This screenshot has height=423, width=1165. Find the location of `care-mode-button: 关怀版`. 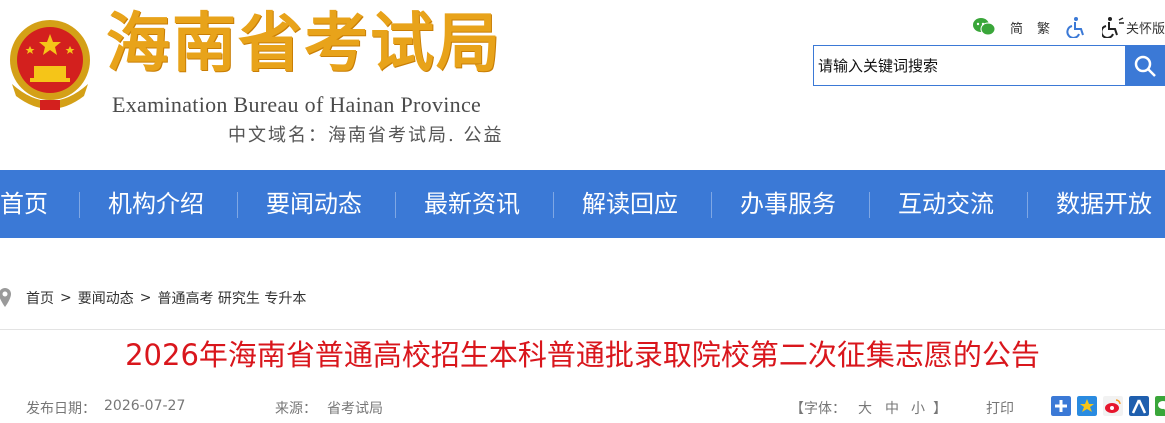

care-mode-button: 关怀版 is located at coordinates (1133, 27).